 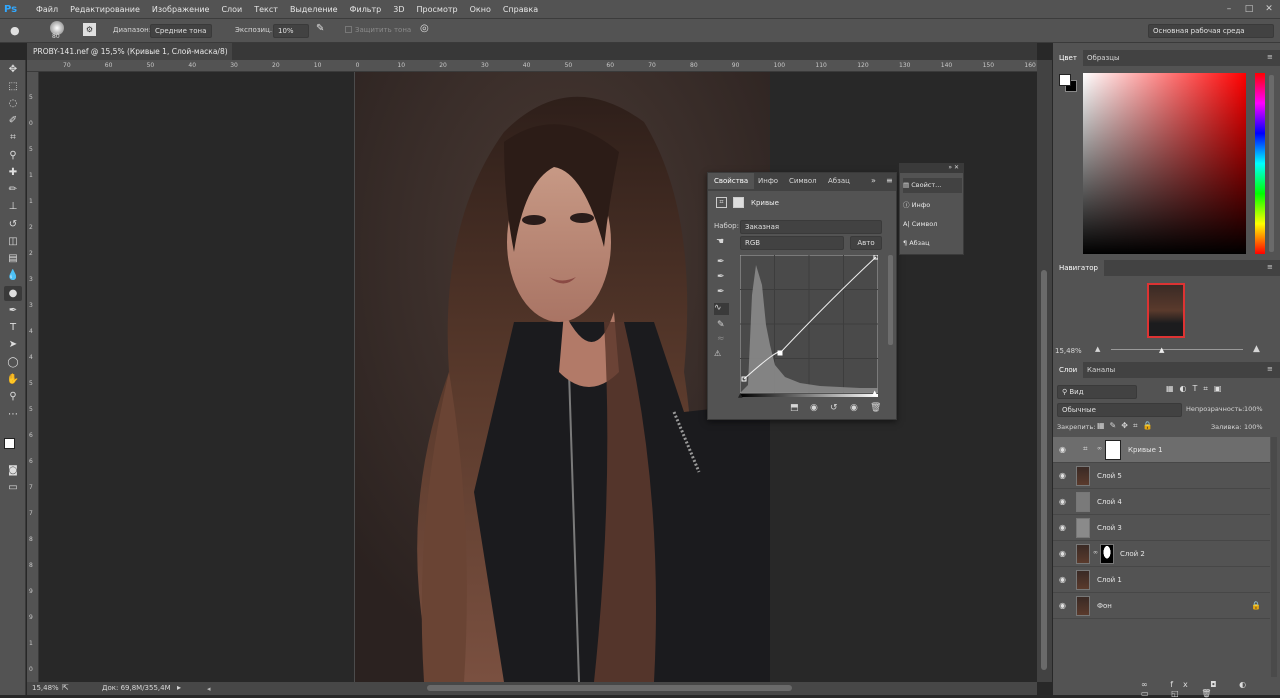 What do you see at coordinates (834, 408) in the screenshot?
I see `reset-adjustment-icon: ↺` at bounding box center [834, 408].